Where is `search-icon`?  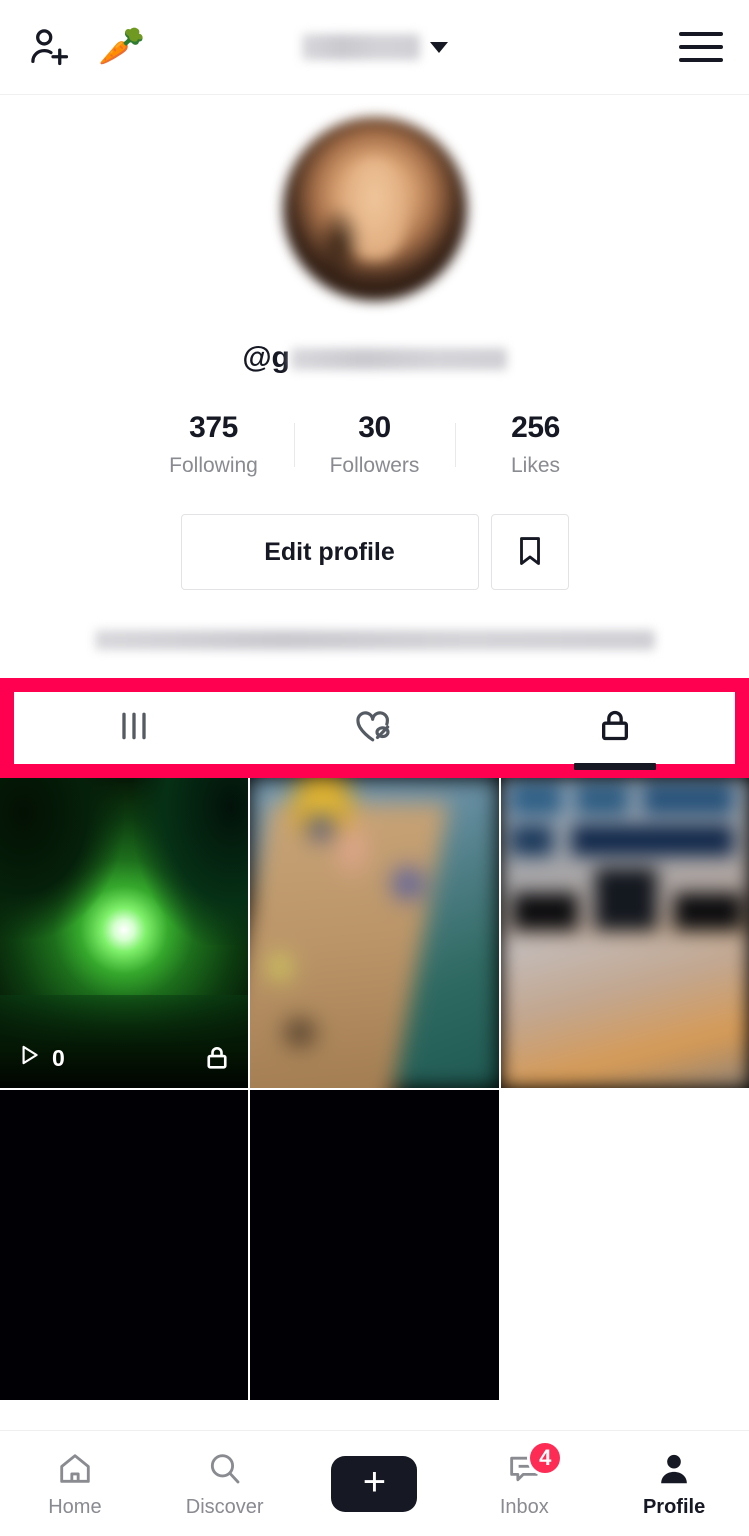 search-icon is located at coordinates (225, 1469).